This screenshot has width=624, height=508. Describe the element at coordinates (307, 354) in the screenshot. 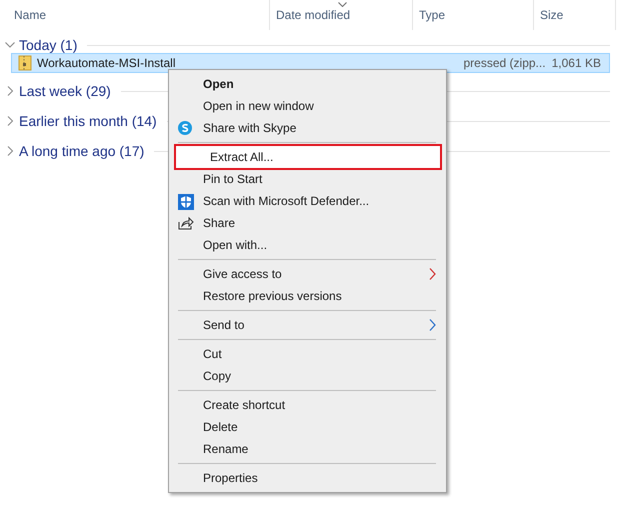

I see `menu-item: Cut` at that location.